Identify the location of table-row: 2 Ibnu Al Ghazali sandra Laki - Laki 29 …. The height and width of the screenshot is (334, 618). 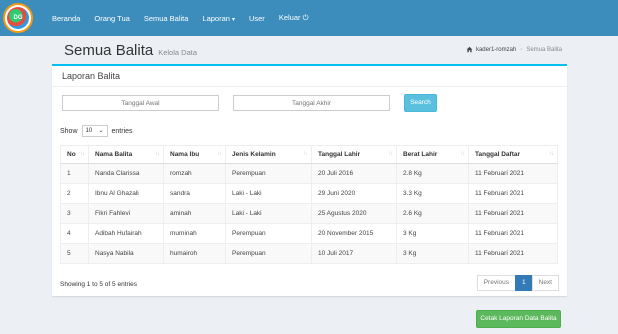
(309, 193).